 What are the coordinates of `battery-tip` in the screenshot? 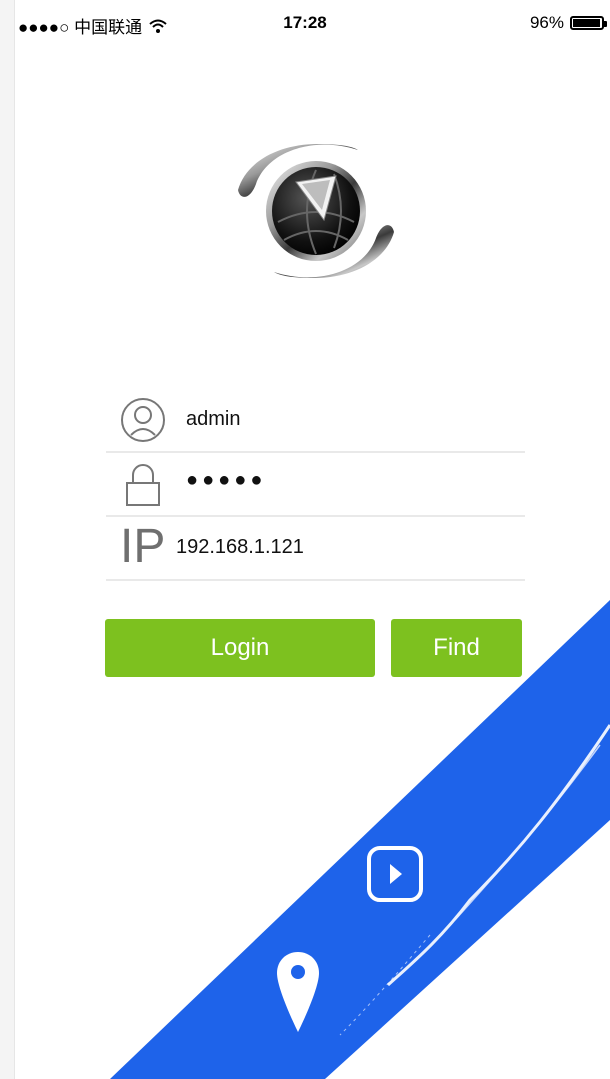 It's located at (605, 24).